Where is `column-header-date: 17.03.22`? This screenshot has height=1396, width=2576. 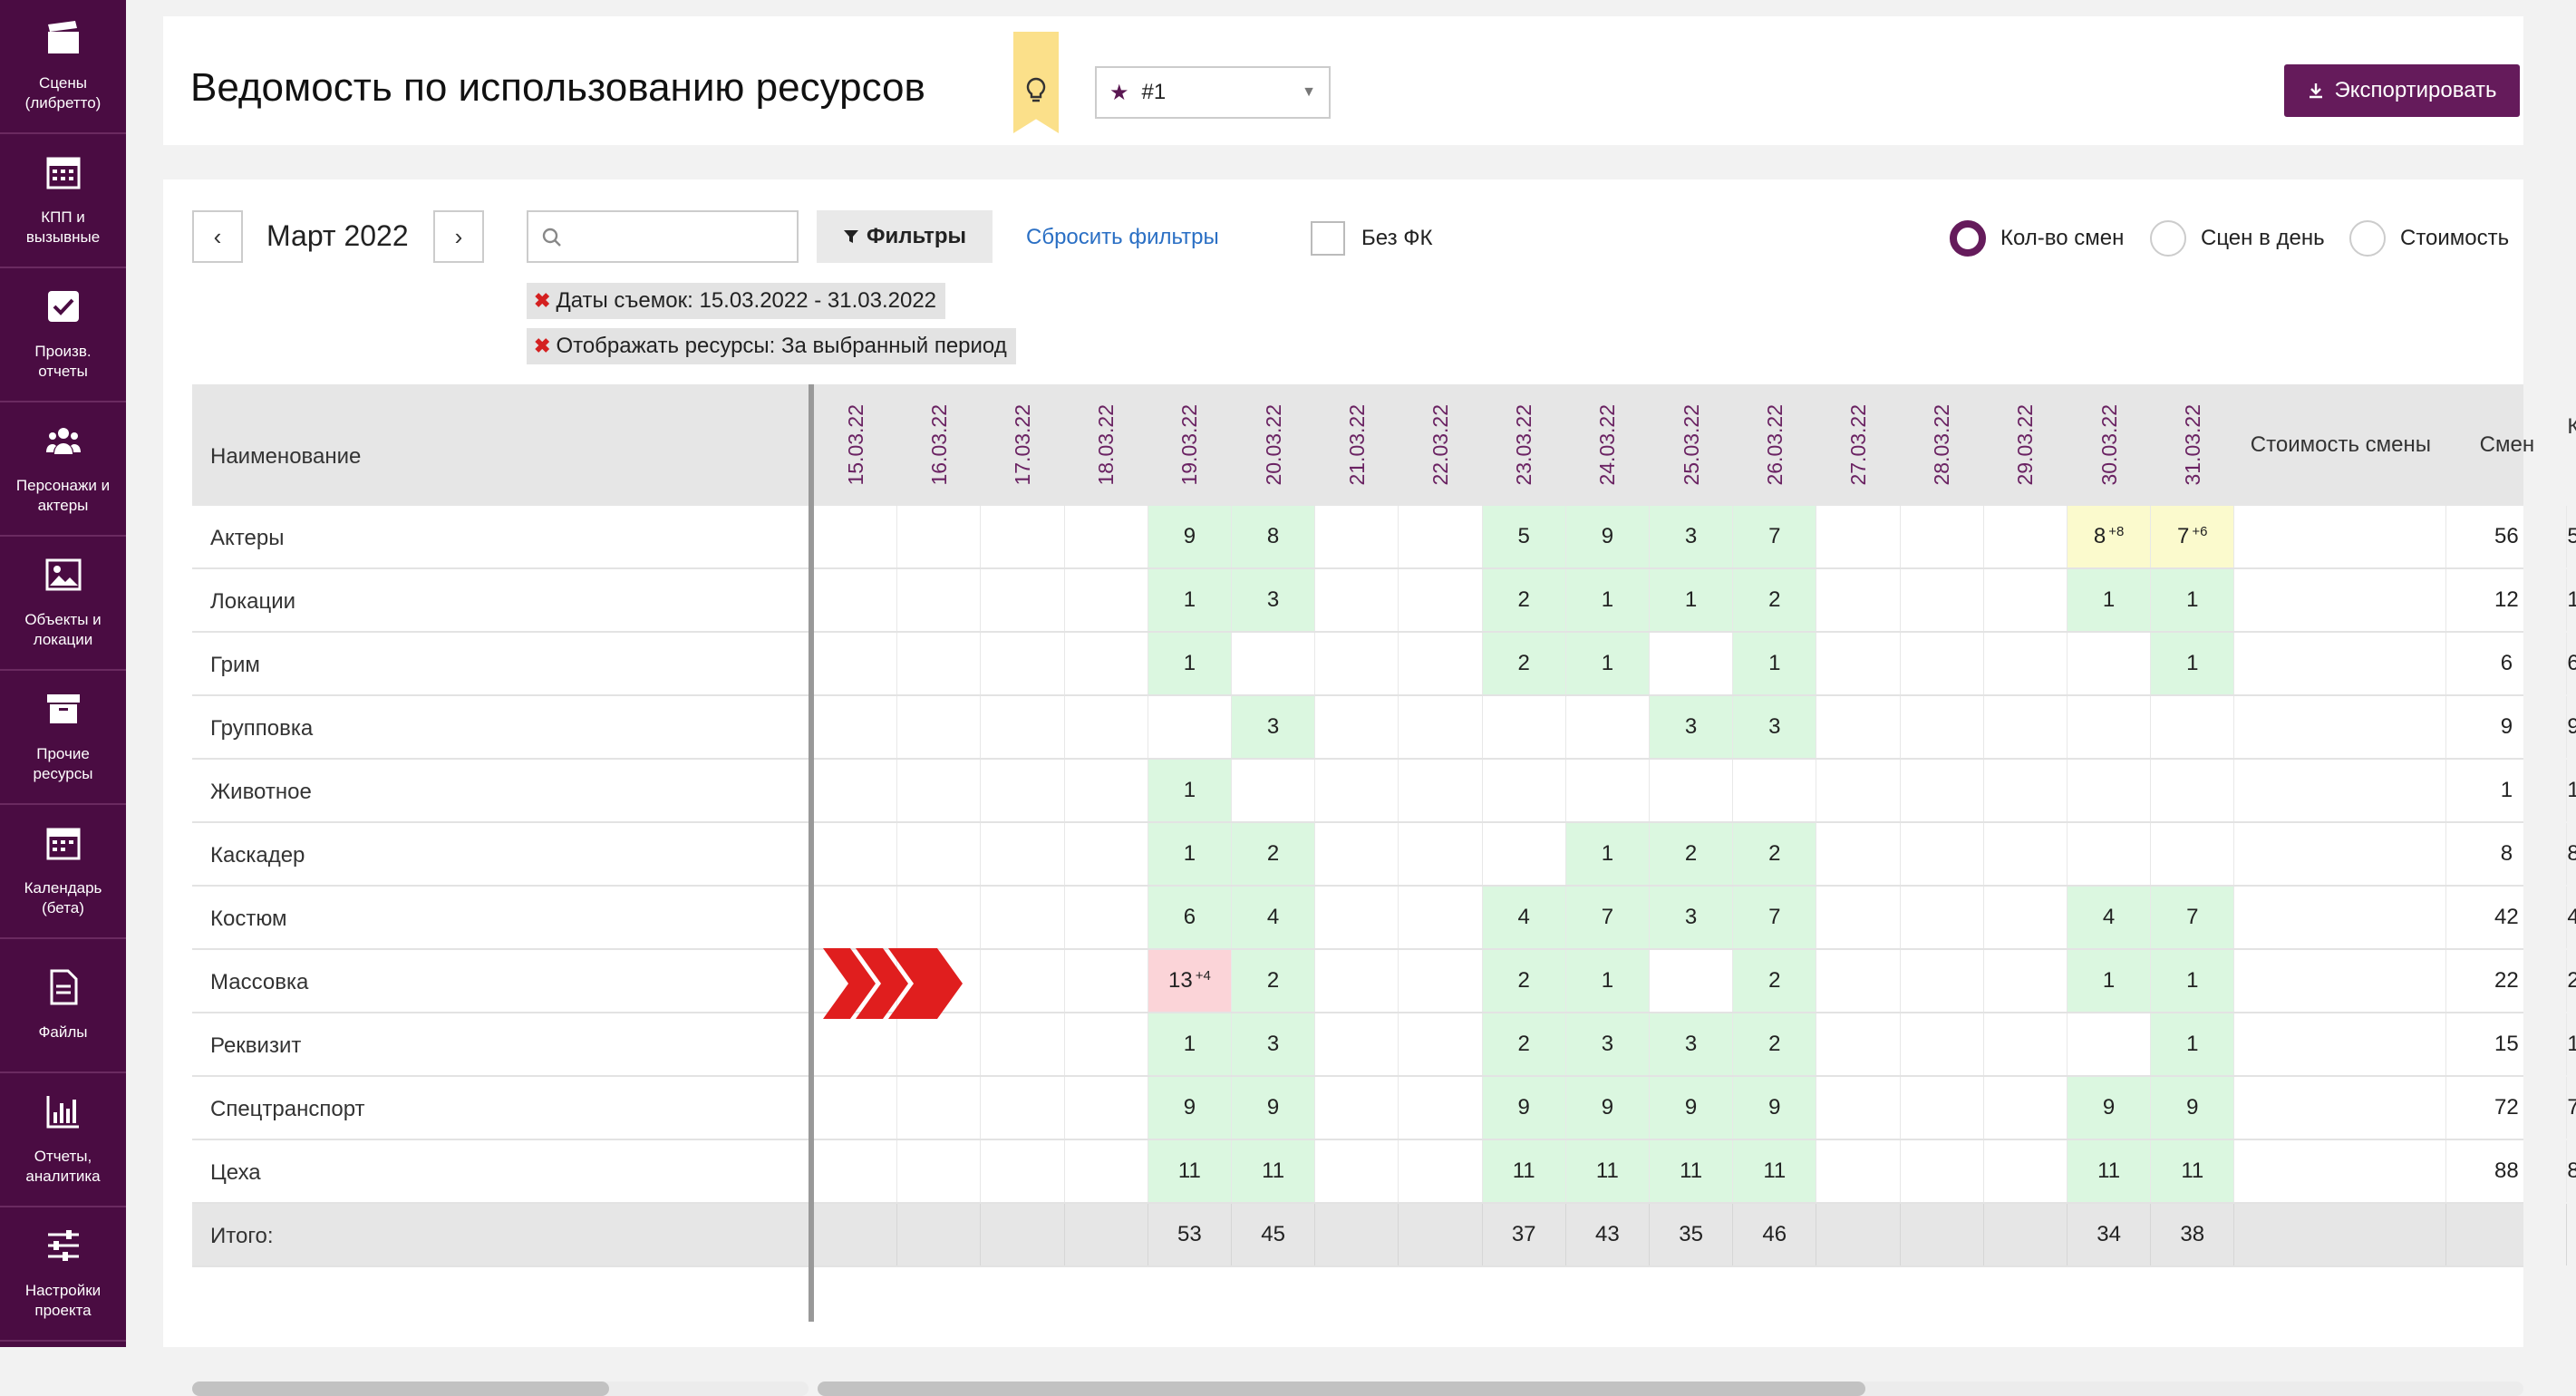 column-header-date: 17.03.22 is located at coordinates (1022, 445).